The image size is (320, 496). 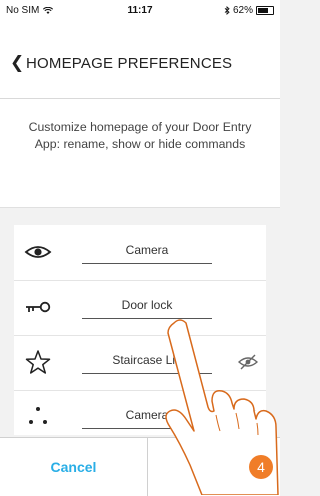 I want to click on battery-icon, so click(x=265, y=10).